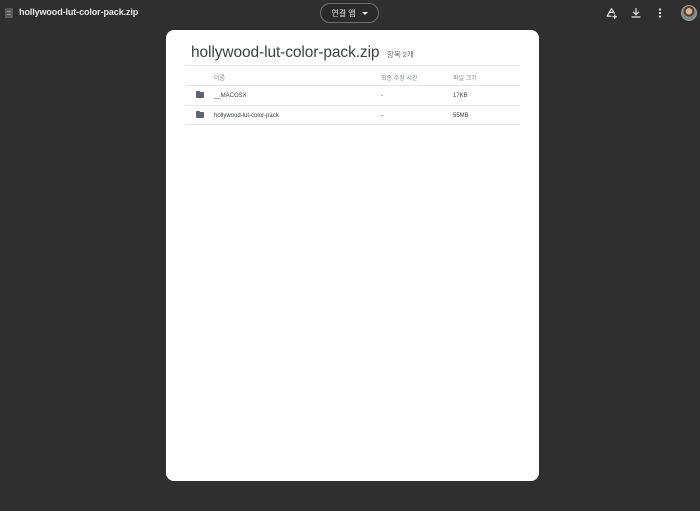 Image resolution: width=700 pixels, height=511 pixels. I want to click on item-size: 55MB, so click(461, 116).